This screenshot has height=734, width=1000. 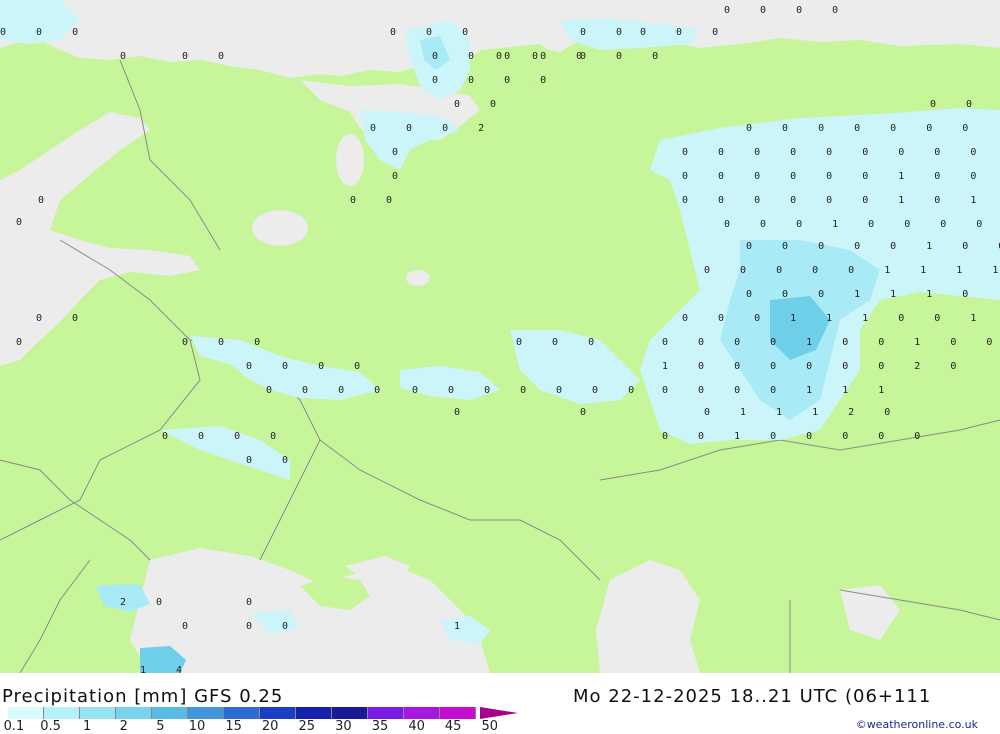 I want to click on precip-west-22: 0 0 0 0, so click(x=309, y=366).